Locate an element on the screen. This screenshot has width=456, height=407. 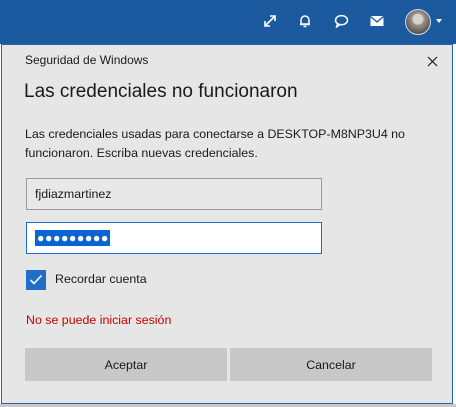
expand-icon is located at coordinates (270, 21).